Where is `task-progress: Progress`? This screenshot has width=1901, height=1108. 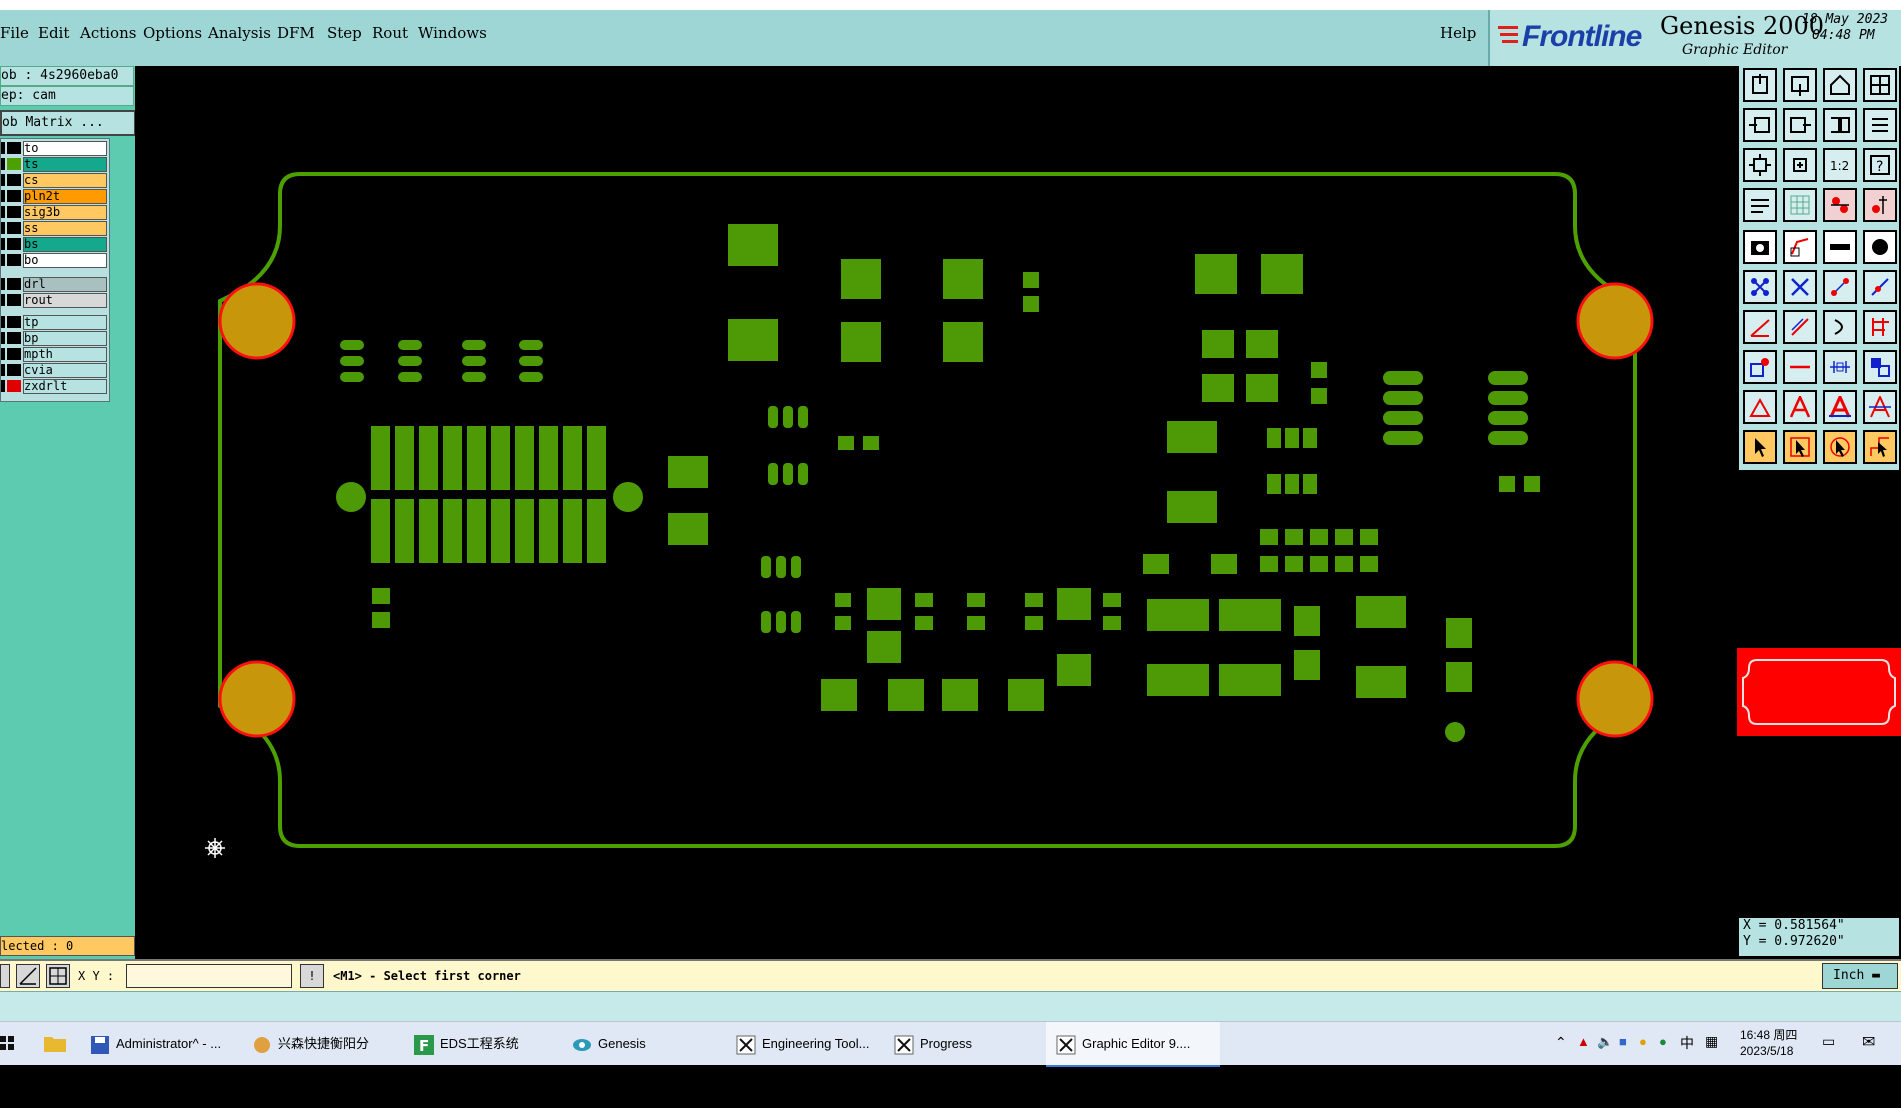 task-progress: Progress is located at coordinates (959, 1043).